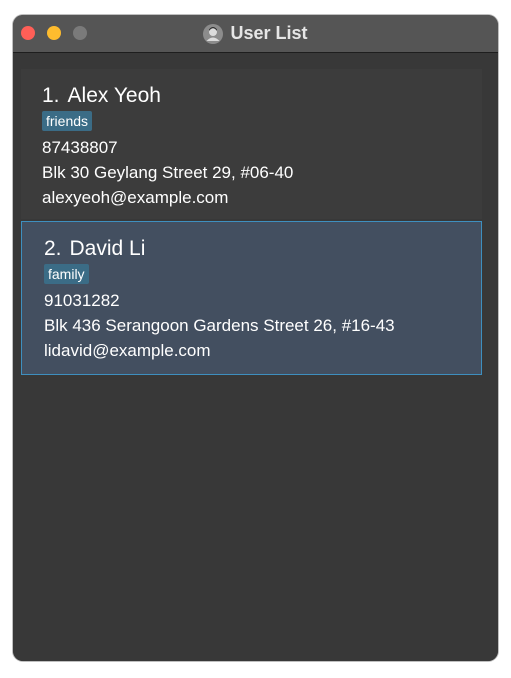 This screenshot has height=678, width=511. What do you see at coordinates (135, 197) in the screenshot?
I see `person-email: alexyeoh@example.com` at bounding box center [135, 197].